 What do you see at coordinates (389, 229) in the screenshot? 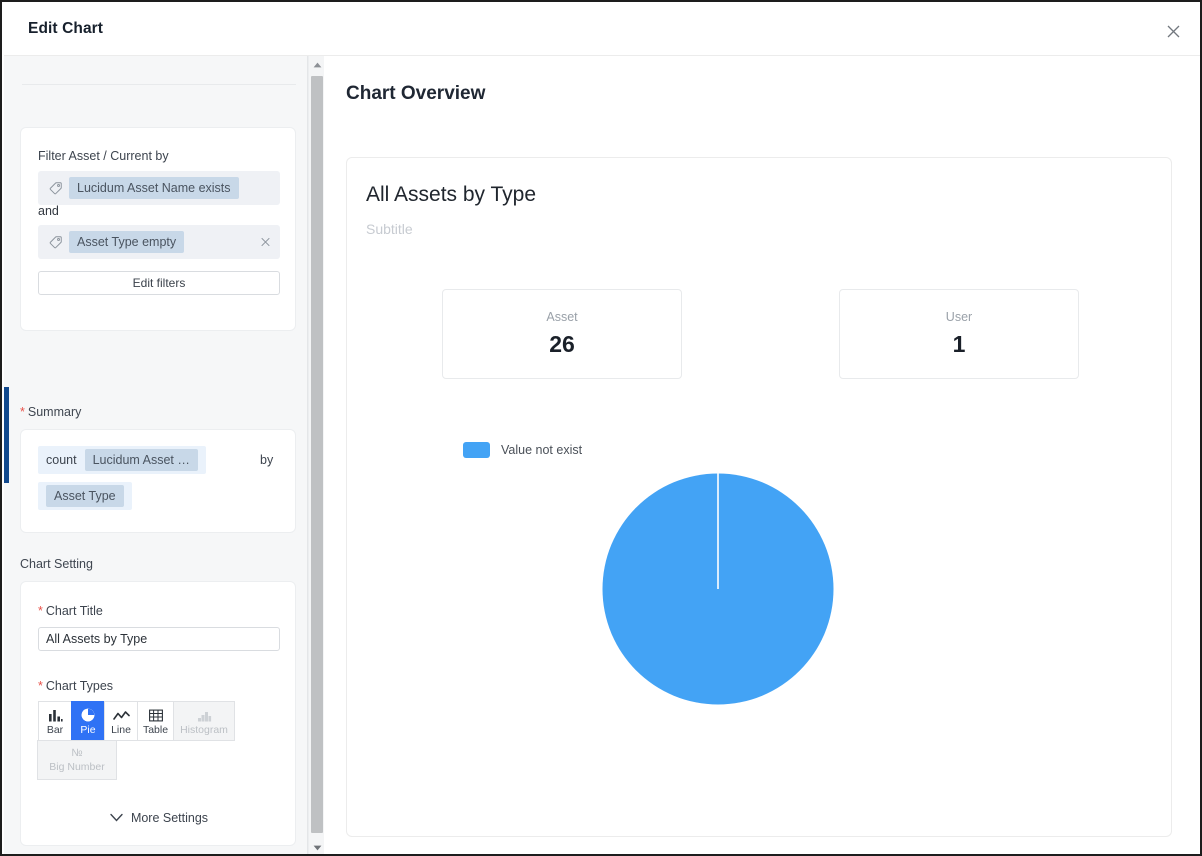
I see `chart-subtitle: Subtitle` at bounding box center [389, 229].